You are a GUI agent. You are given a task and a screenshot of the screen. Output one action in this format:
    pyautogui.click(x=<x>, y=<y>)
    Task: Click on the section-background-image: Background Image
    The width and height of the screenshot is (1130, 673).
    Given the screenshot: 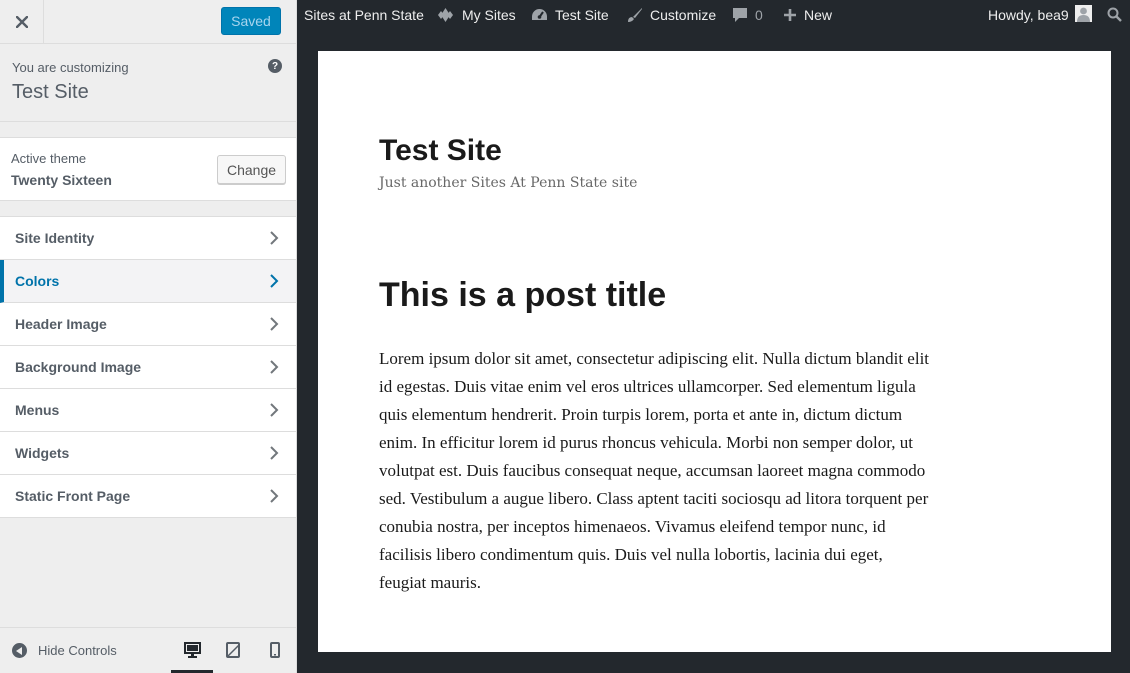 What is the action you would take?
    pyautogui.click(x=148, y=367)
    